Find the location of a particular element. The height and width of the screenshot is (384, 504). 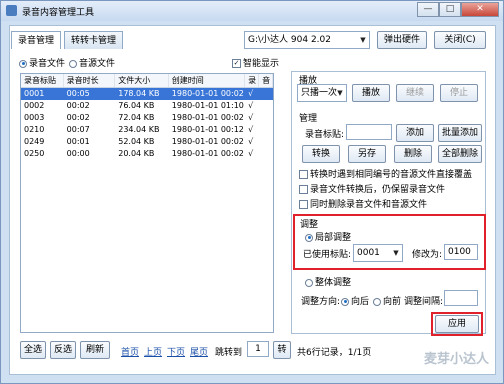

col-rec: 录 is located at coordinates (252, 80).